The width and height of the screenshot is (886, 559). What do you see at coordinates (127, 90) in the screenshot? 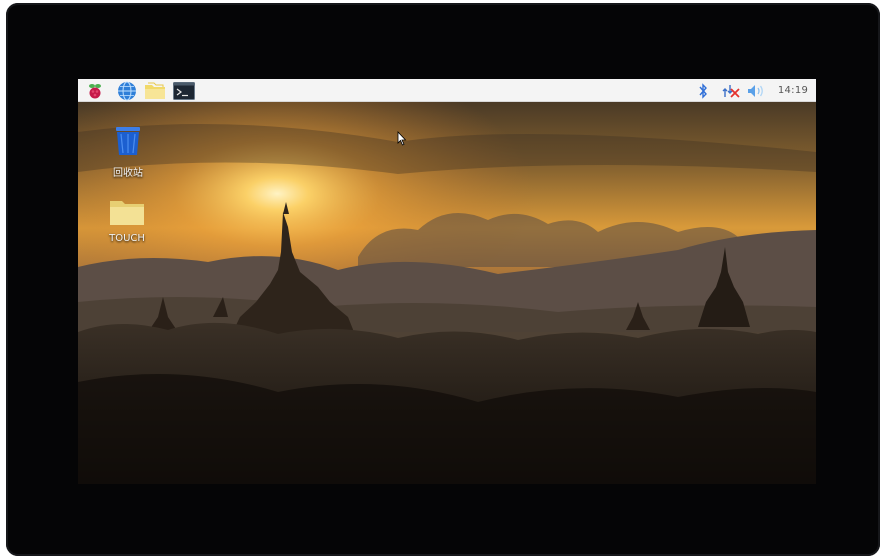
I see `web-browser-icon` at bounding box center [127, 90].